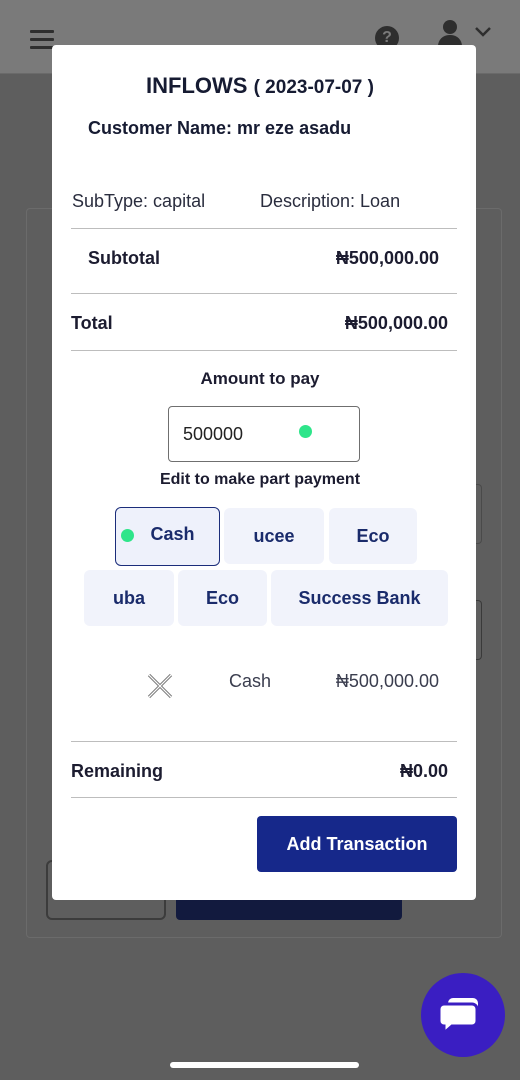 The image size is (520, 1080). Describe the element at coordinates (172, 534) in the screenshot. I see `payment-option-label: Cash` at that location.